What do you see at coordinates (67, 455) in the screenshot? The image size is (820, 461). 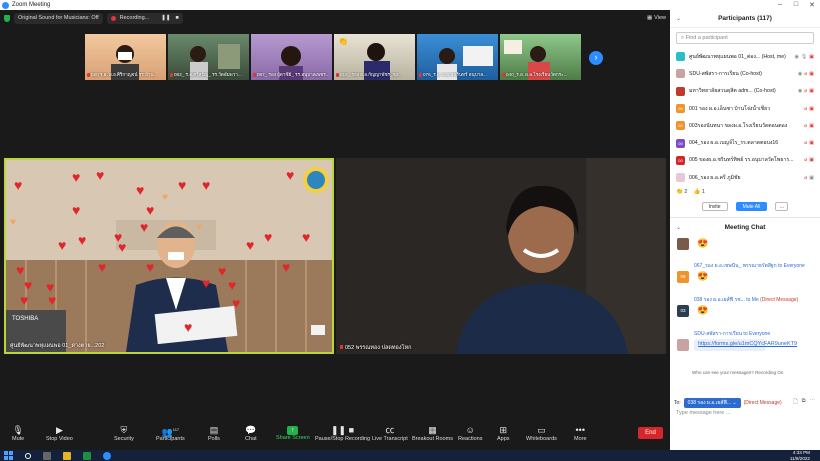 I see `file-explorer-icon` at bounding box center [67, 455].